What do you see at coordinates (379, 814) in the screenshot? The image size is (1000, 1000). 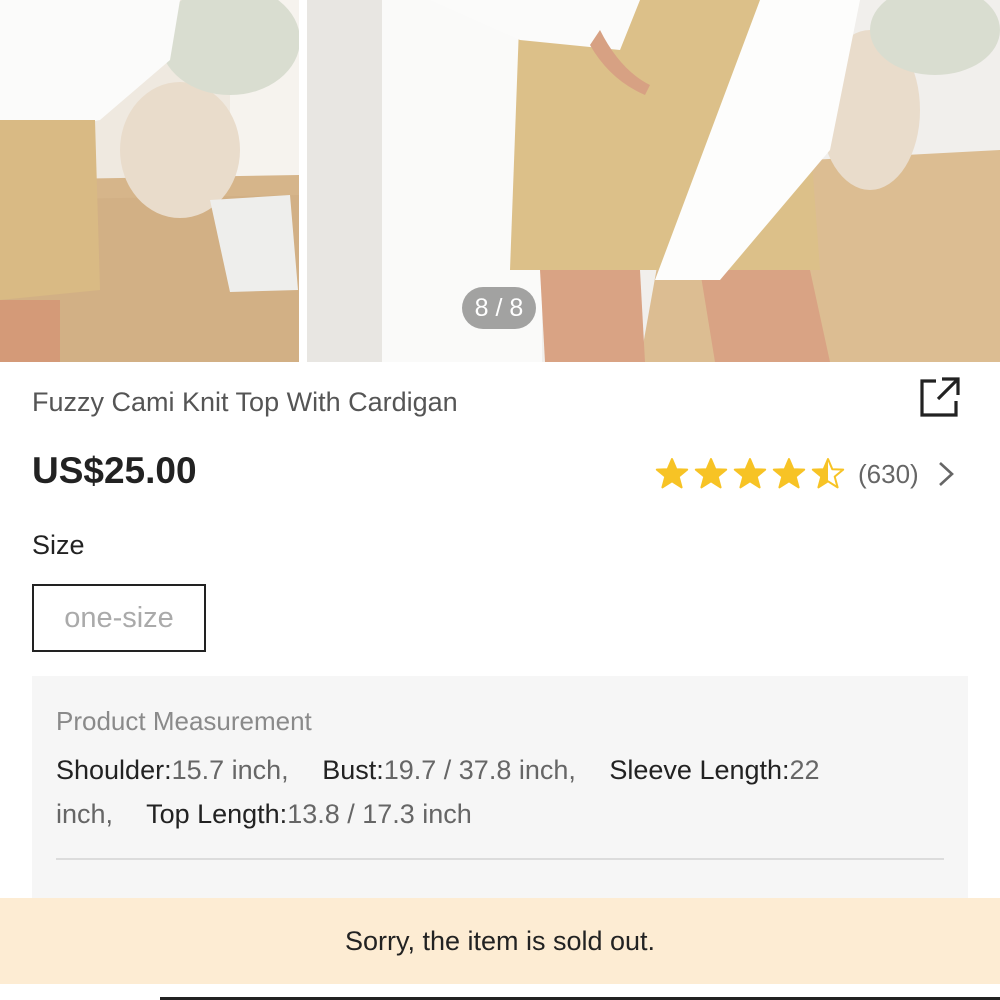 I see `measurement-value: 13.8 / 17.3 inch` at bounding box center [379, 814].